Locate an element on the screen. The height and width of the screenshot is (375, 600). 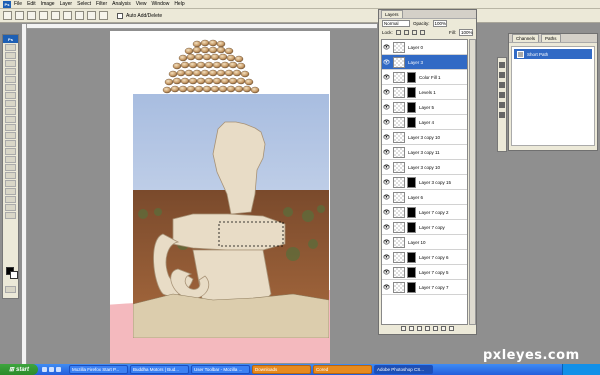
background-color-swatch is located at coordinates (14, 275).